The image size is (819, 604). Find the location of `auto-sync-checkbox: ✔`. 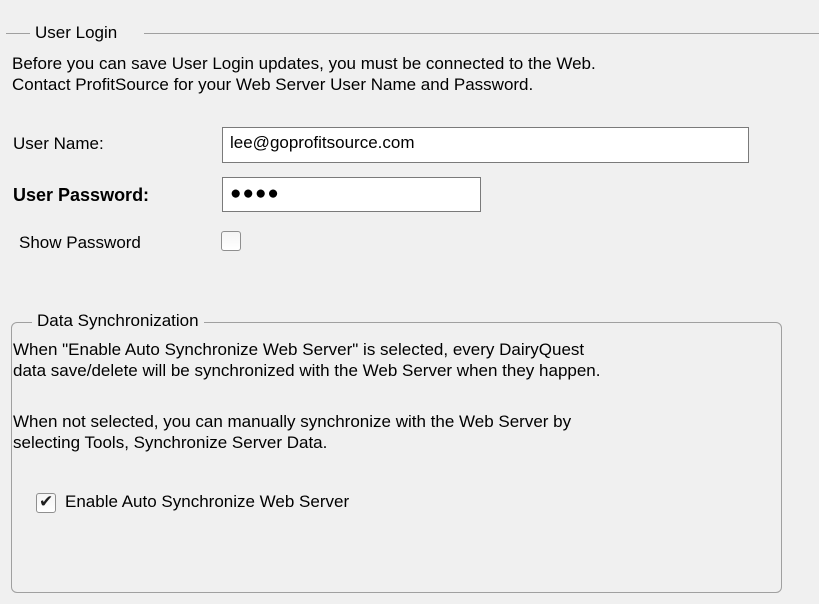

auto-sync-checkbox: ✔ is located at coordinates (46, 502).